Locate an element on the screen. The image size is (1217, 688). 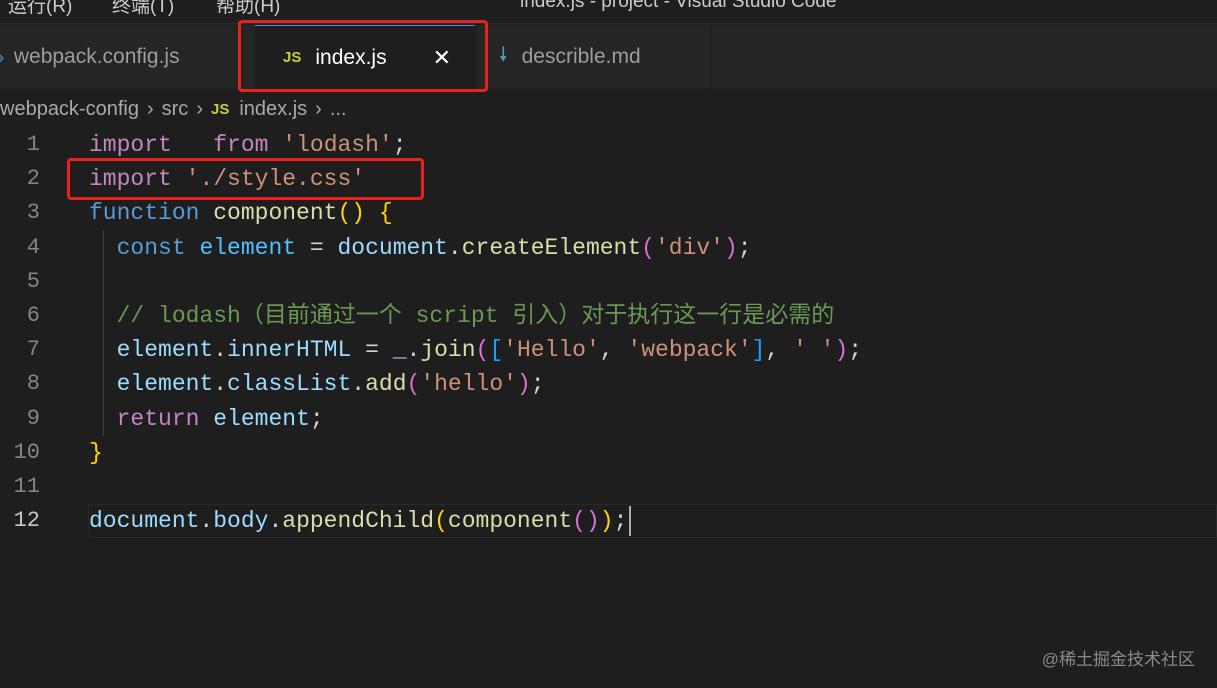
tab-describle-md: 🠗 describle.md is located at coordinates (594, 57).